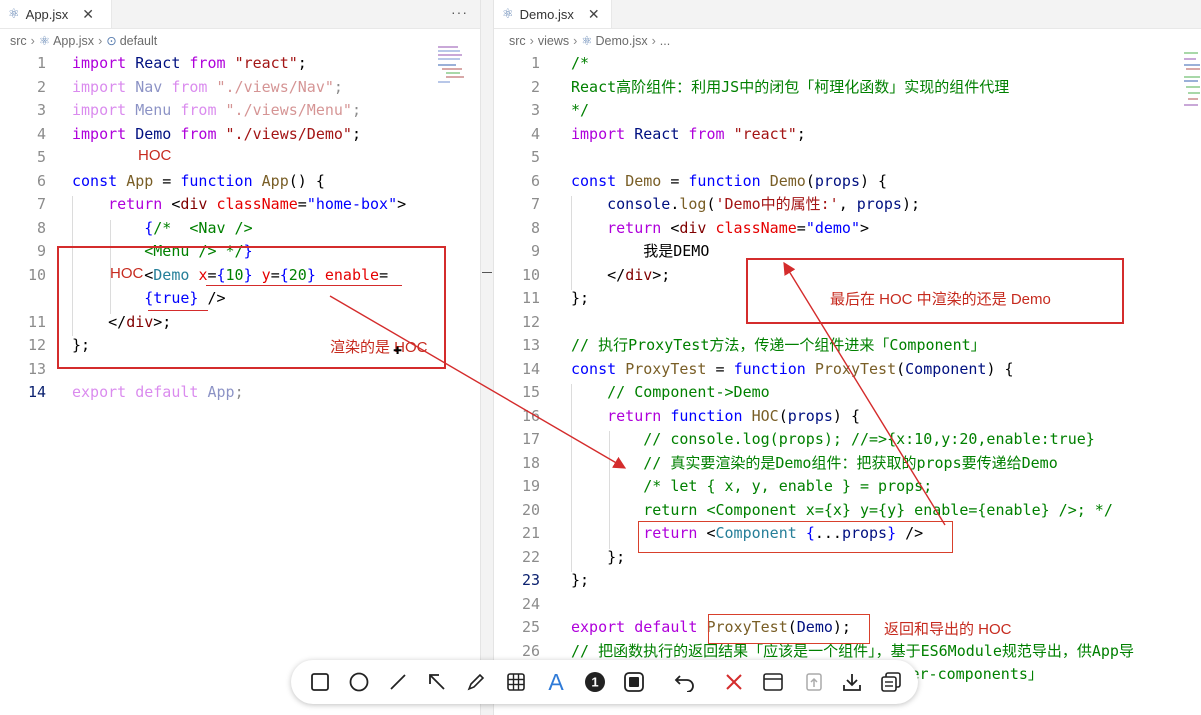  What do you see at coordinates (32, 41) in the screenshot?
I see `chevron-right-icon: ›` at bounding box center [32, 41].